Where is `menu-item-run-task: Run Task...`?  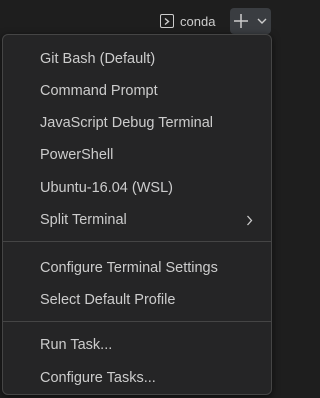 menu-item-run-task: Run Task... is located at coordinates (137, 345).